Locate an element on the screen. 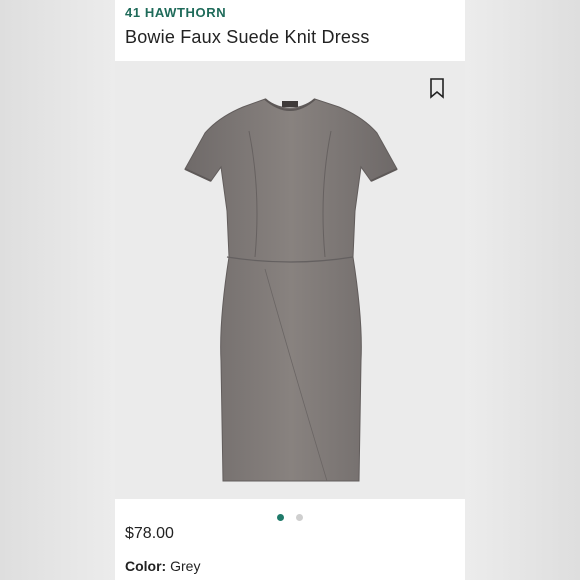  product-title: Bowie Faux Suede Knit Dress is located at coordinates (247, 37).